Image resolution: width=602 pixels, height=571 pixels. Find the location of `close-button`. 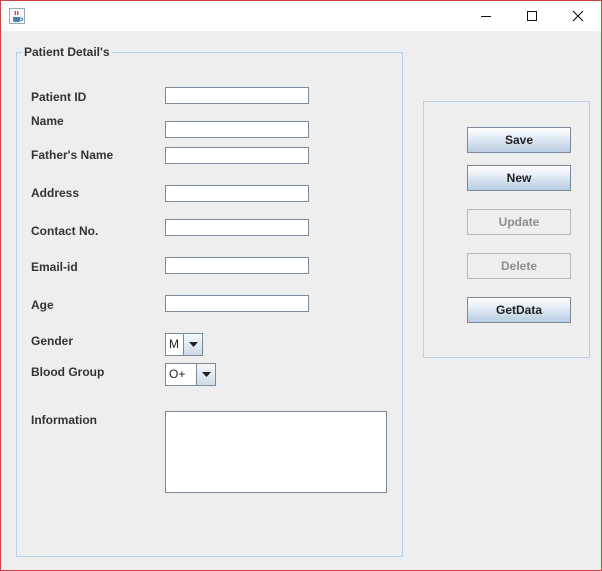

close-button is located at coordinates (578, 16).